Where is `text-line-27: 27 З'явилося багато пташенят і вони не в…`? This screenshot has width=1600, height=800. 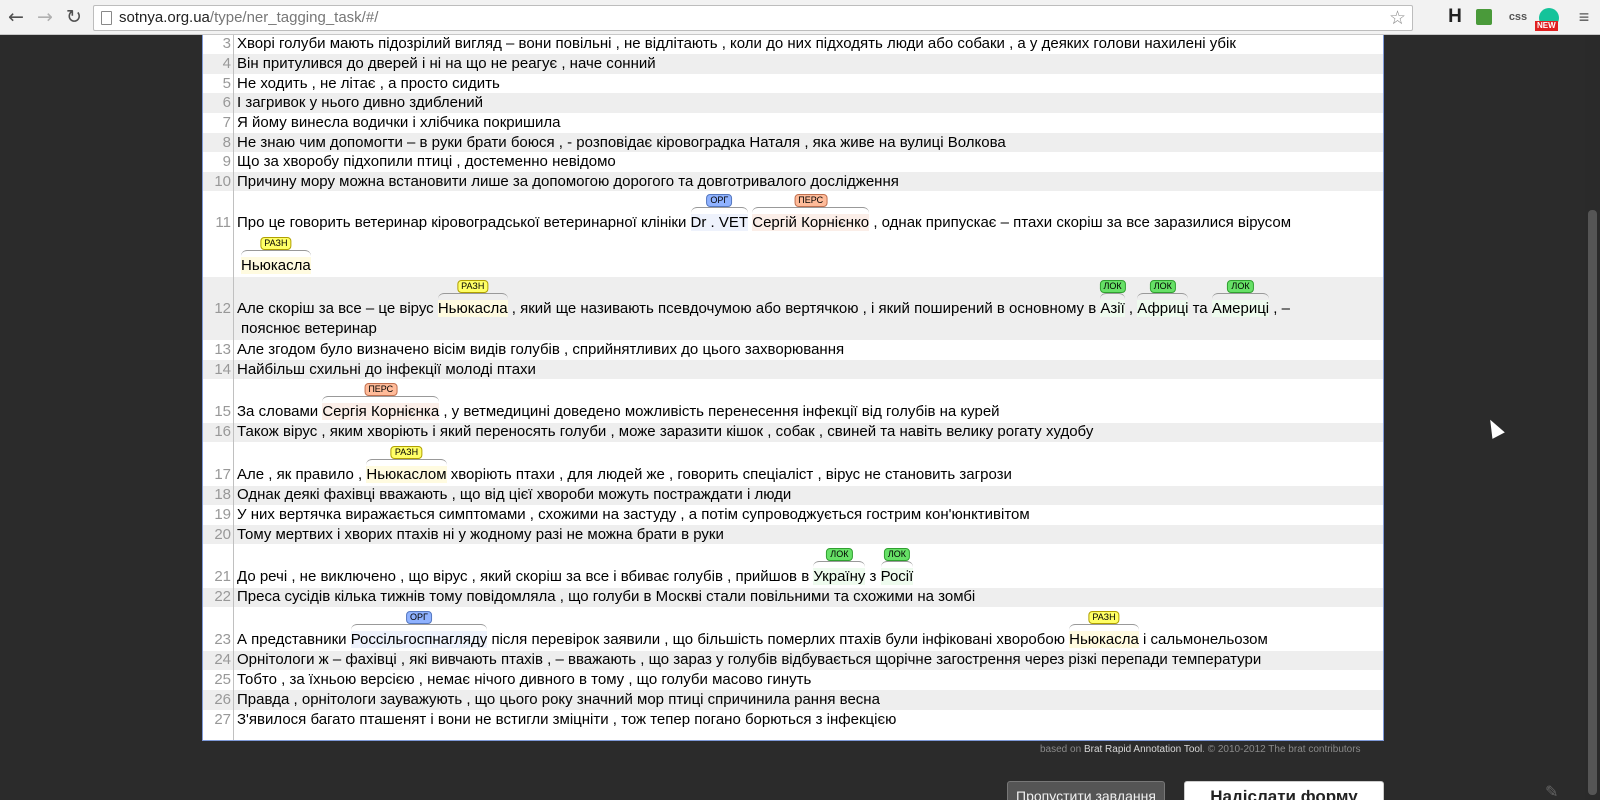
text-line-27: 27 З'явилося багато пташенят і вони не в… is located at coordinates (793, 725).